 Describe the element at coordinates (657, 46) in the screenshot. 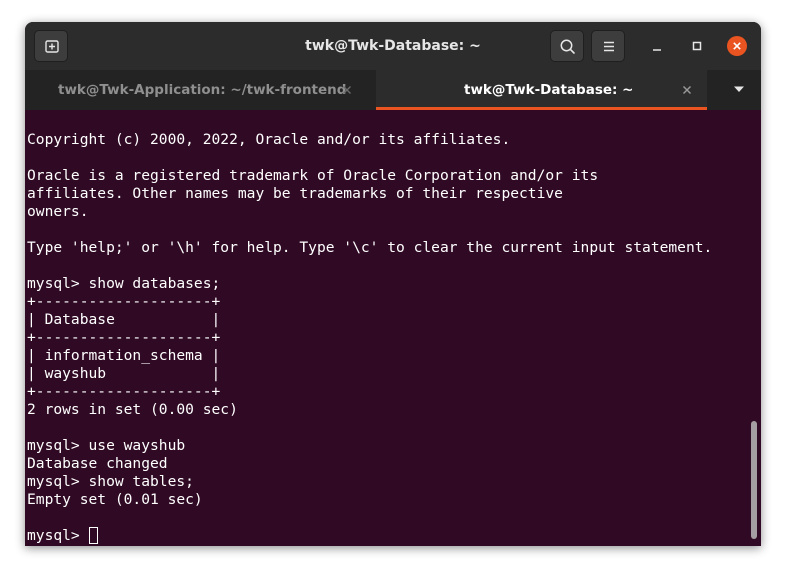

I see `minimize-button` at that location.